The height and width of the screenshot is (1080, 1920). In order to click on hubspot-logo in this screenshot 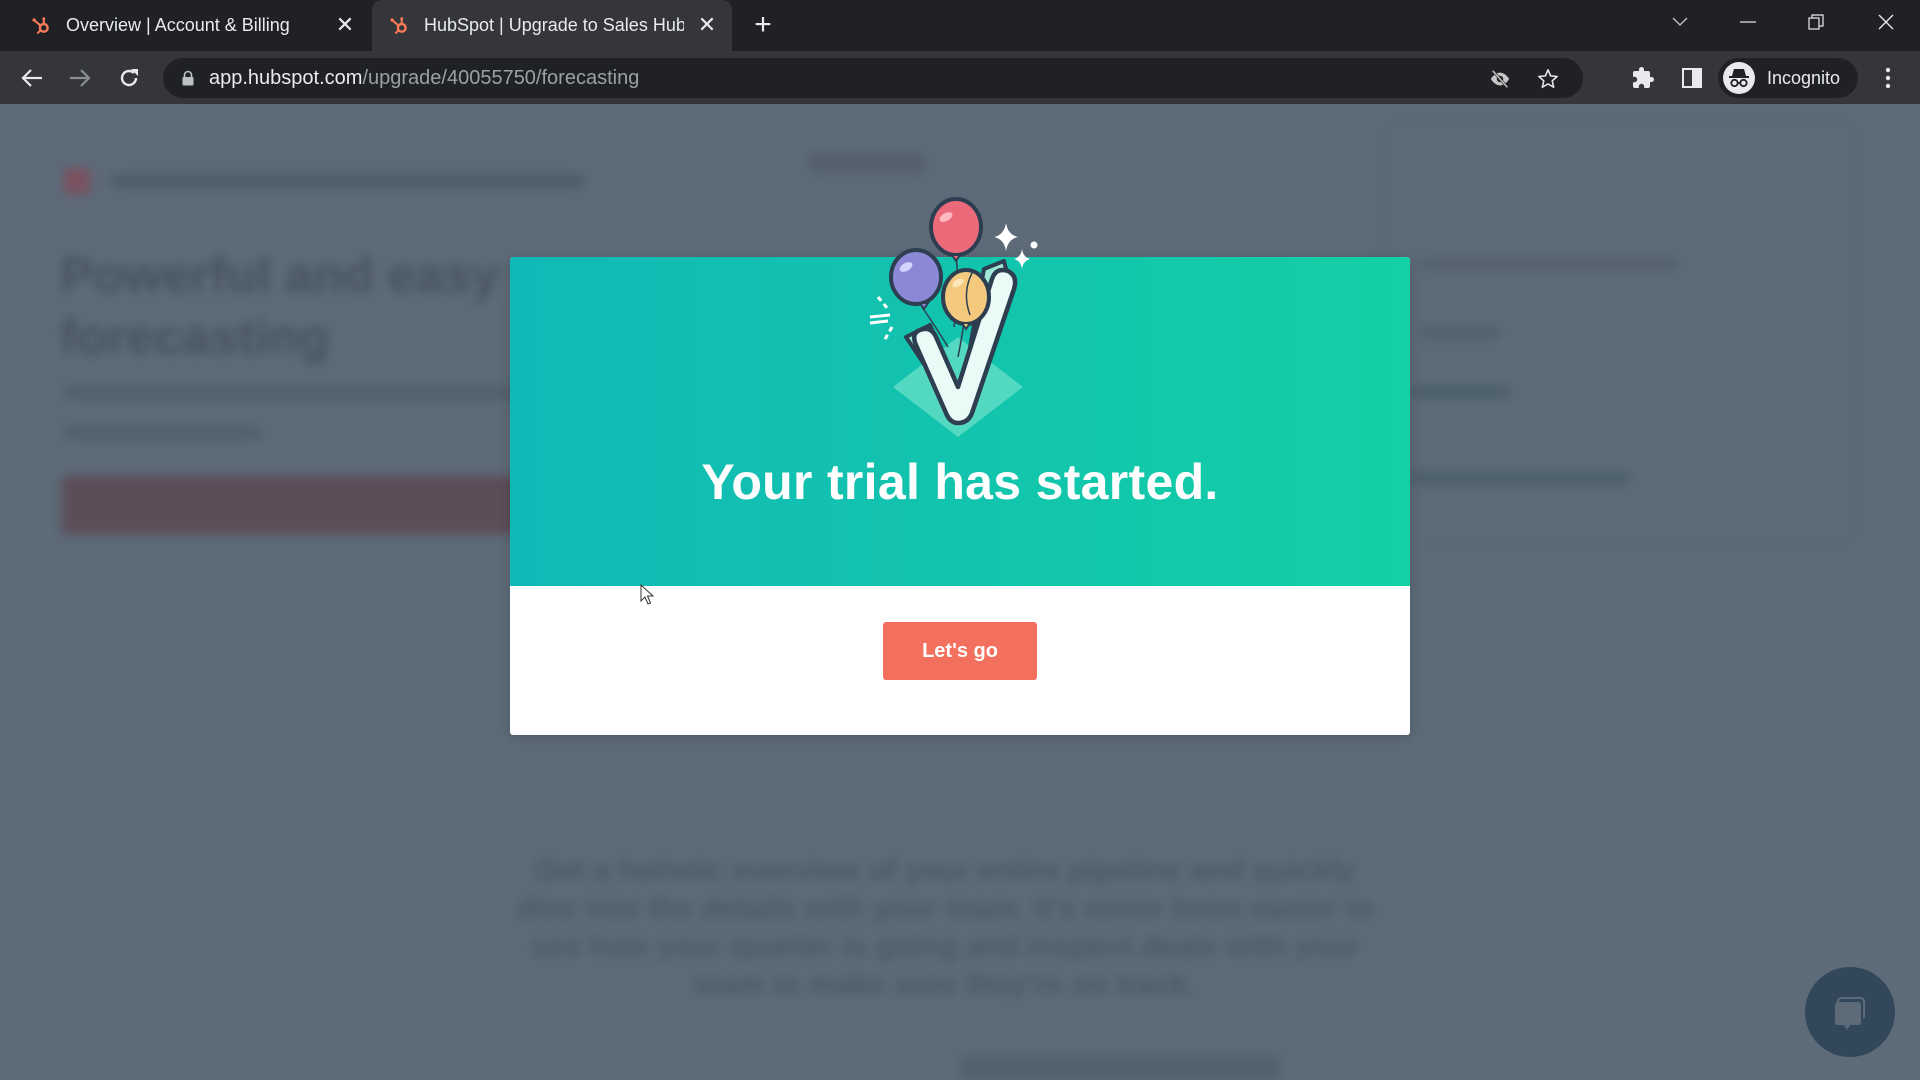, I will do `click(77, 181)`.